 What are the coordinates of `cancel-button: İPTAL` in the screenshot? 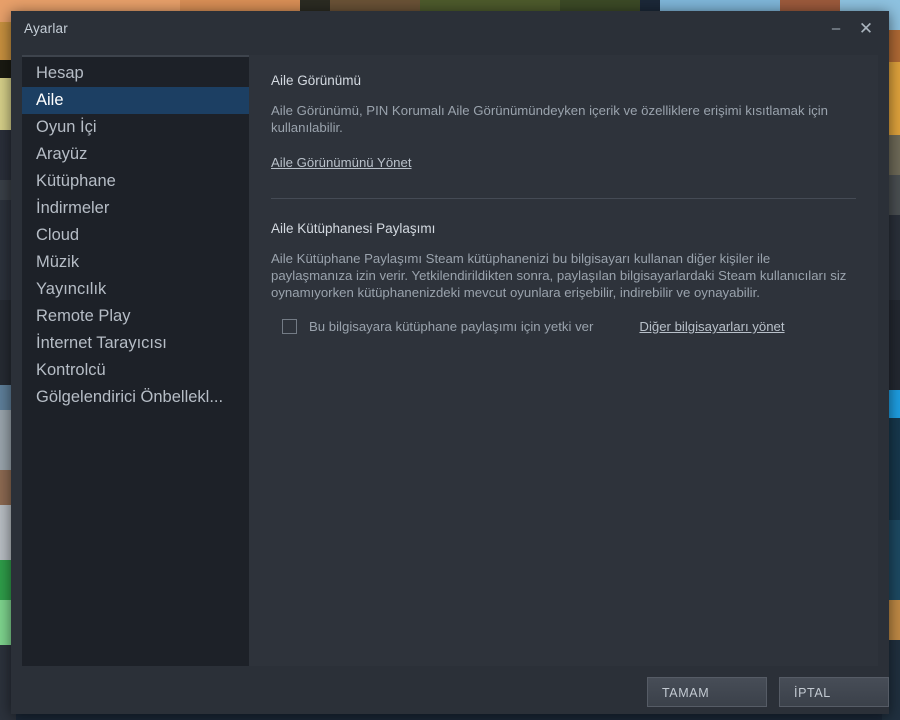 It's located at (834, 692).